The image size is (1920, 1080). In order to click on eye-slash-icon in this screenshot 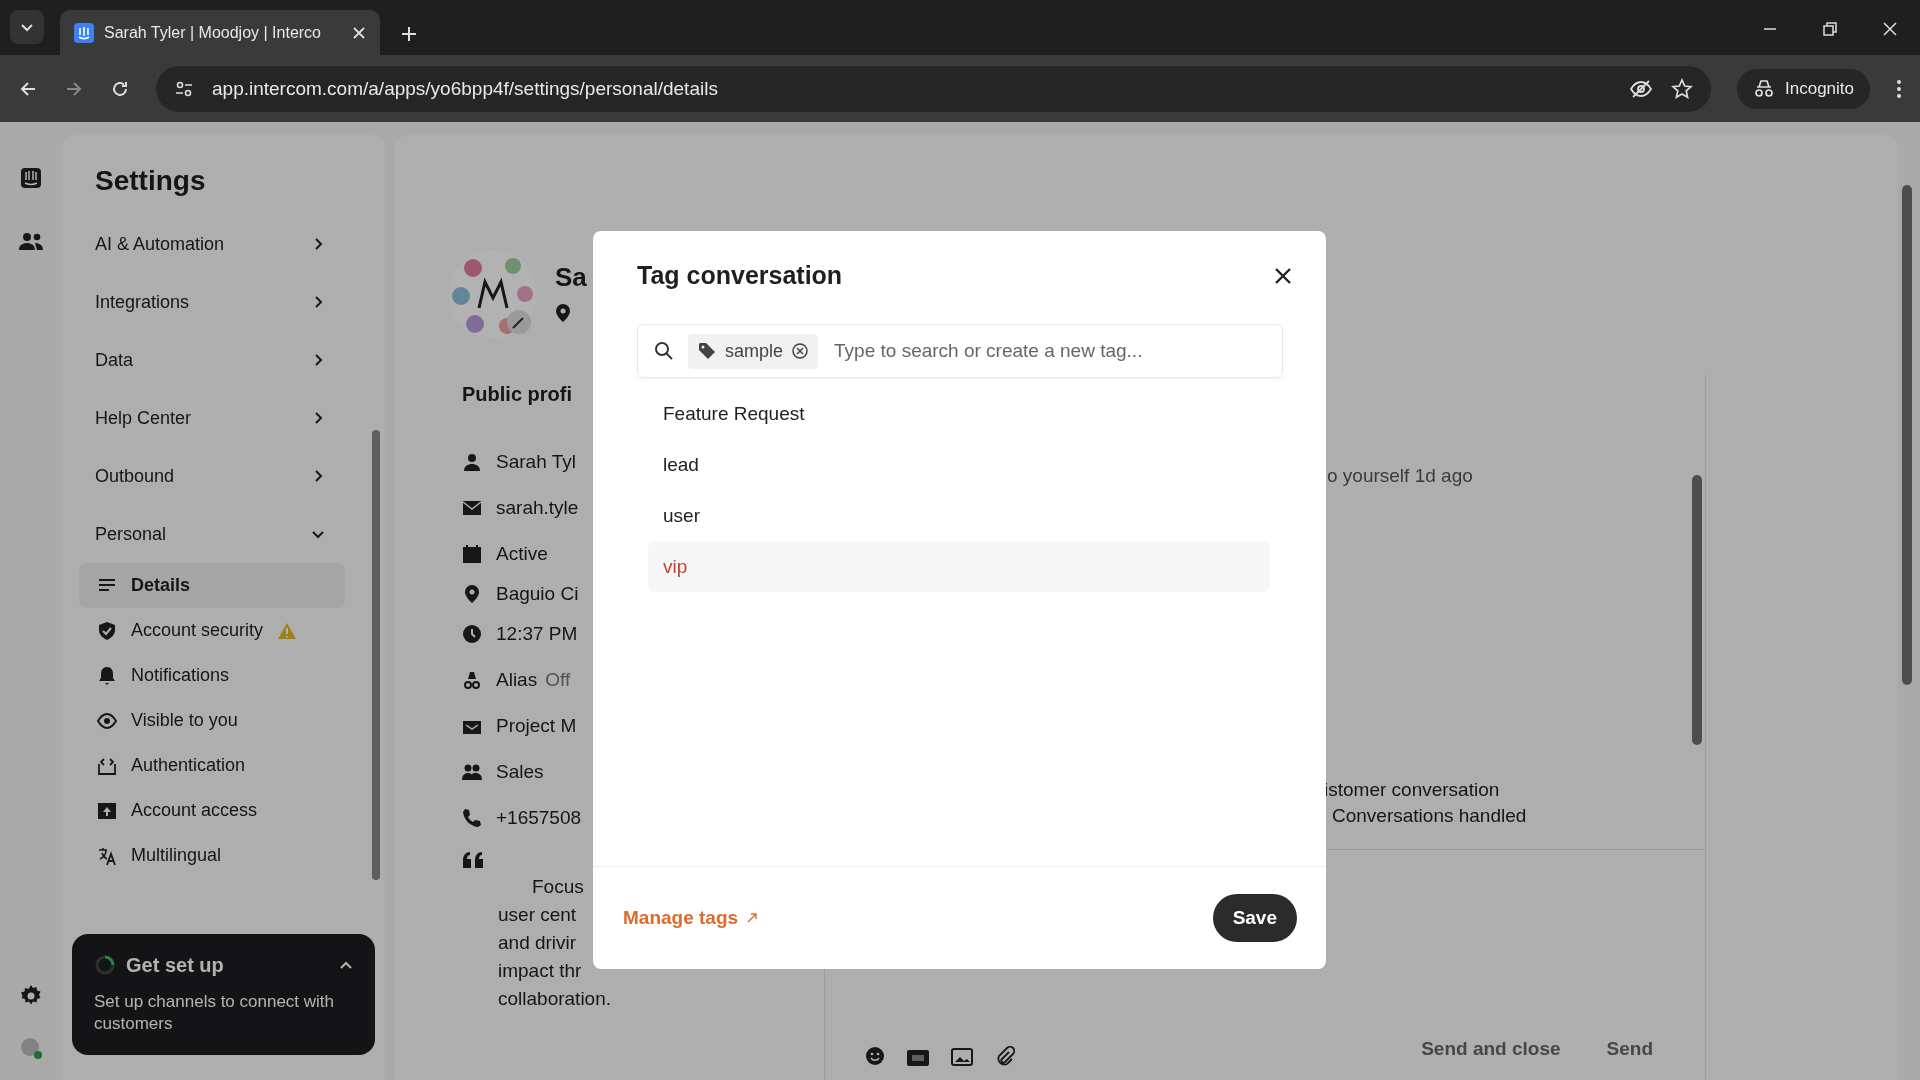, I will do `click(1641, 88)`.